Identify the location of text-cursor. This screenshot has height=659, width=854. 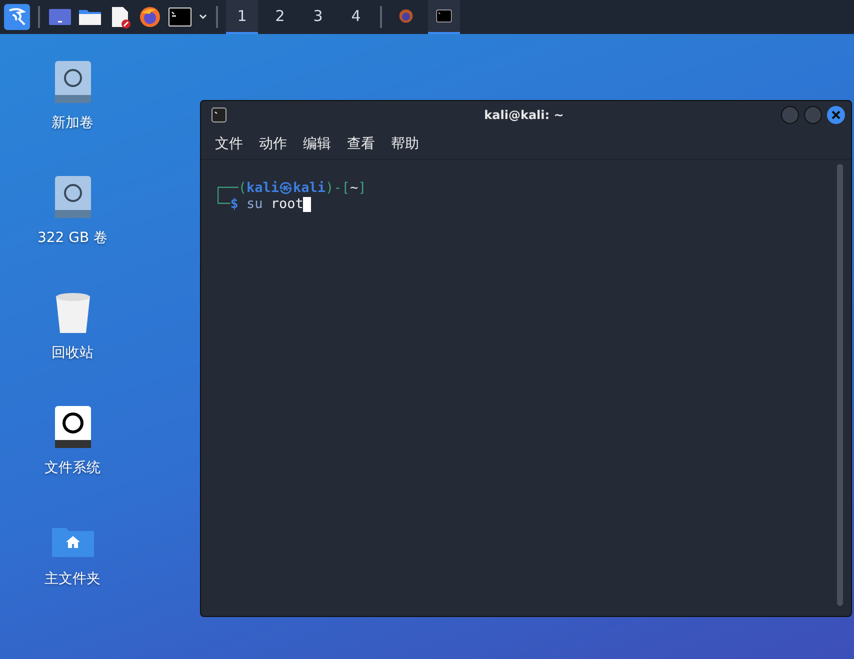
(307, 204).